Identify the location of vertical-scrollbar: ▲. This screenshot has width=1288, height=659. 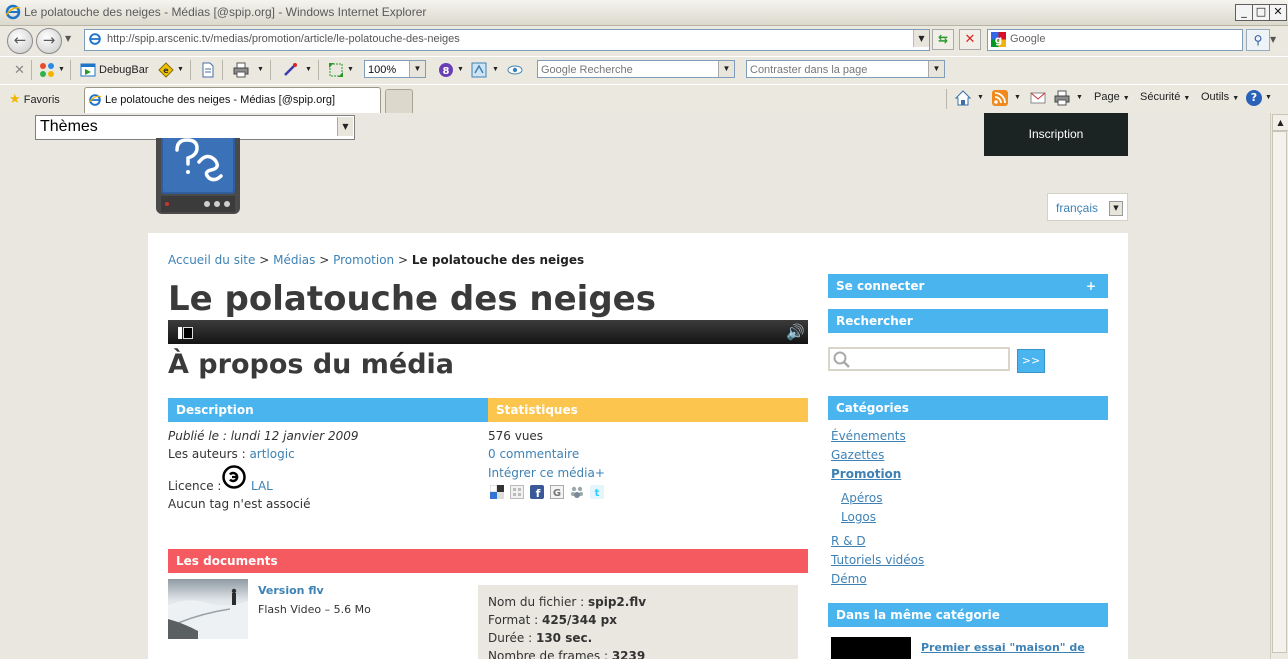
(1279, 386).